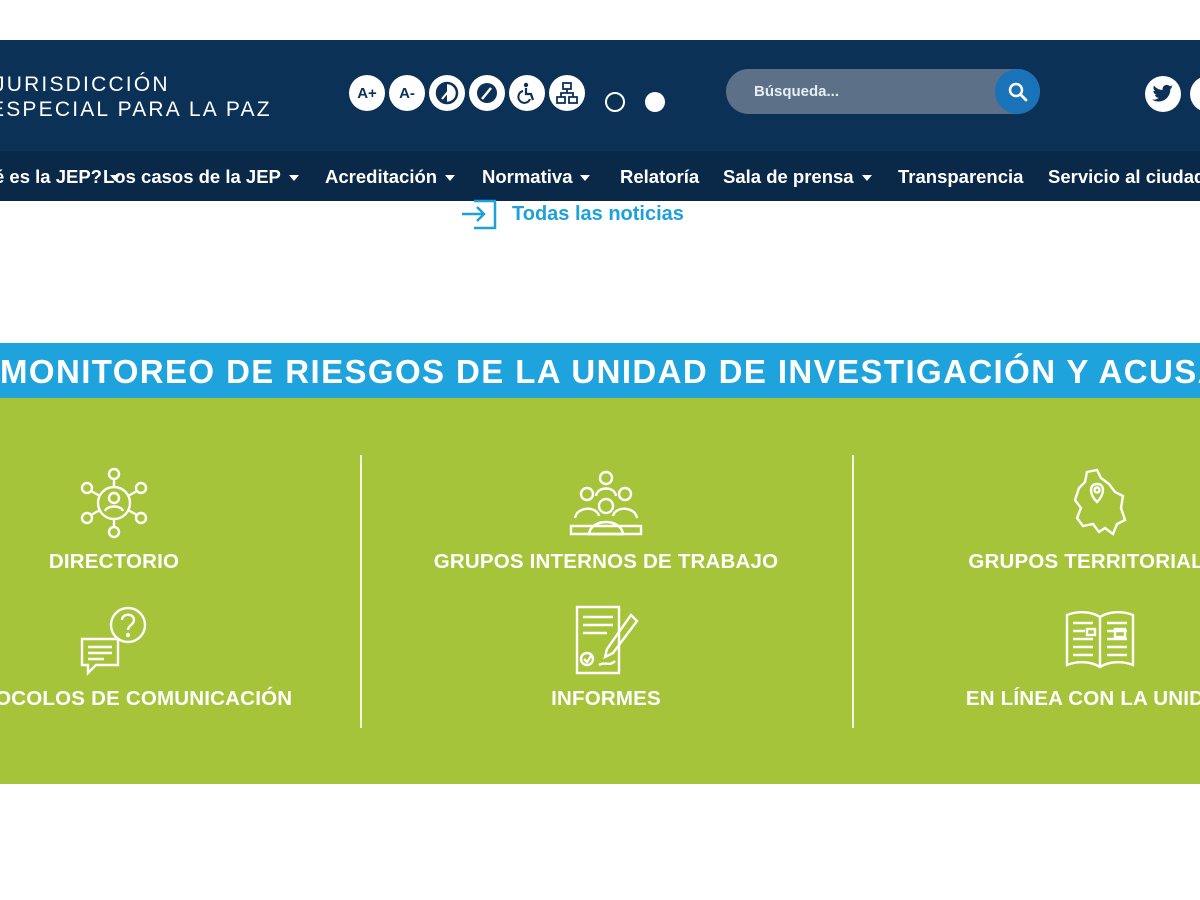 The width and height of the screenshot is (1200, 900). What do you see at coordinates (407, 93) in the screenshot?
I see `font-decrease-button: A-` at bounding box center [407, 93].